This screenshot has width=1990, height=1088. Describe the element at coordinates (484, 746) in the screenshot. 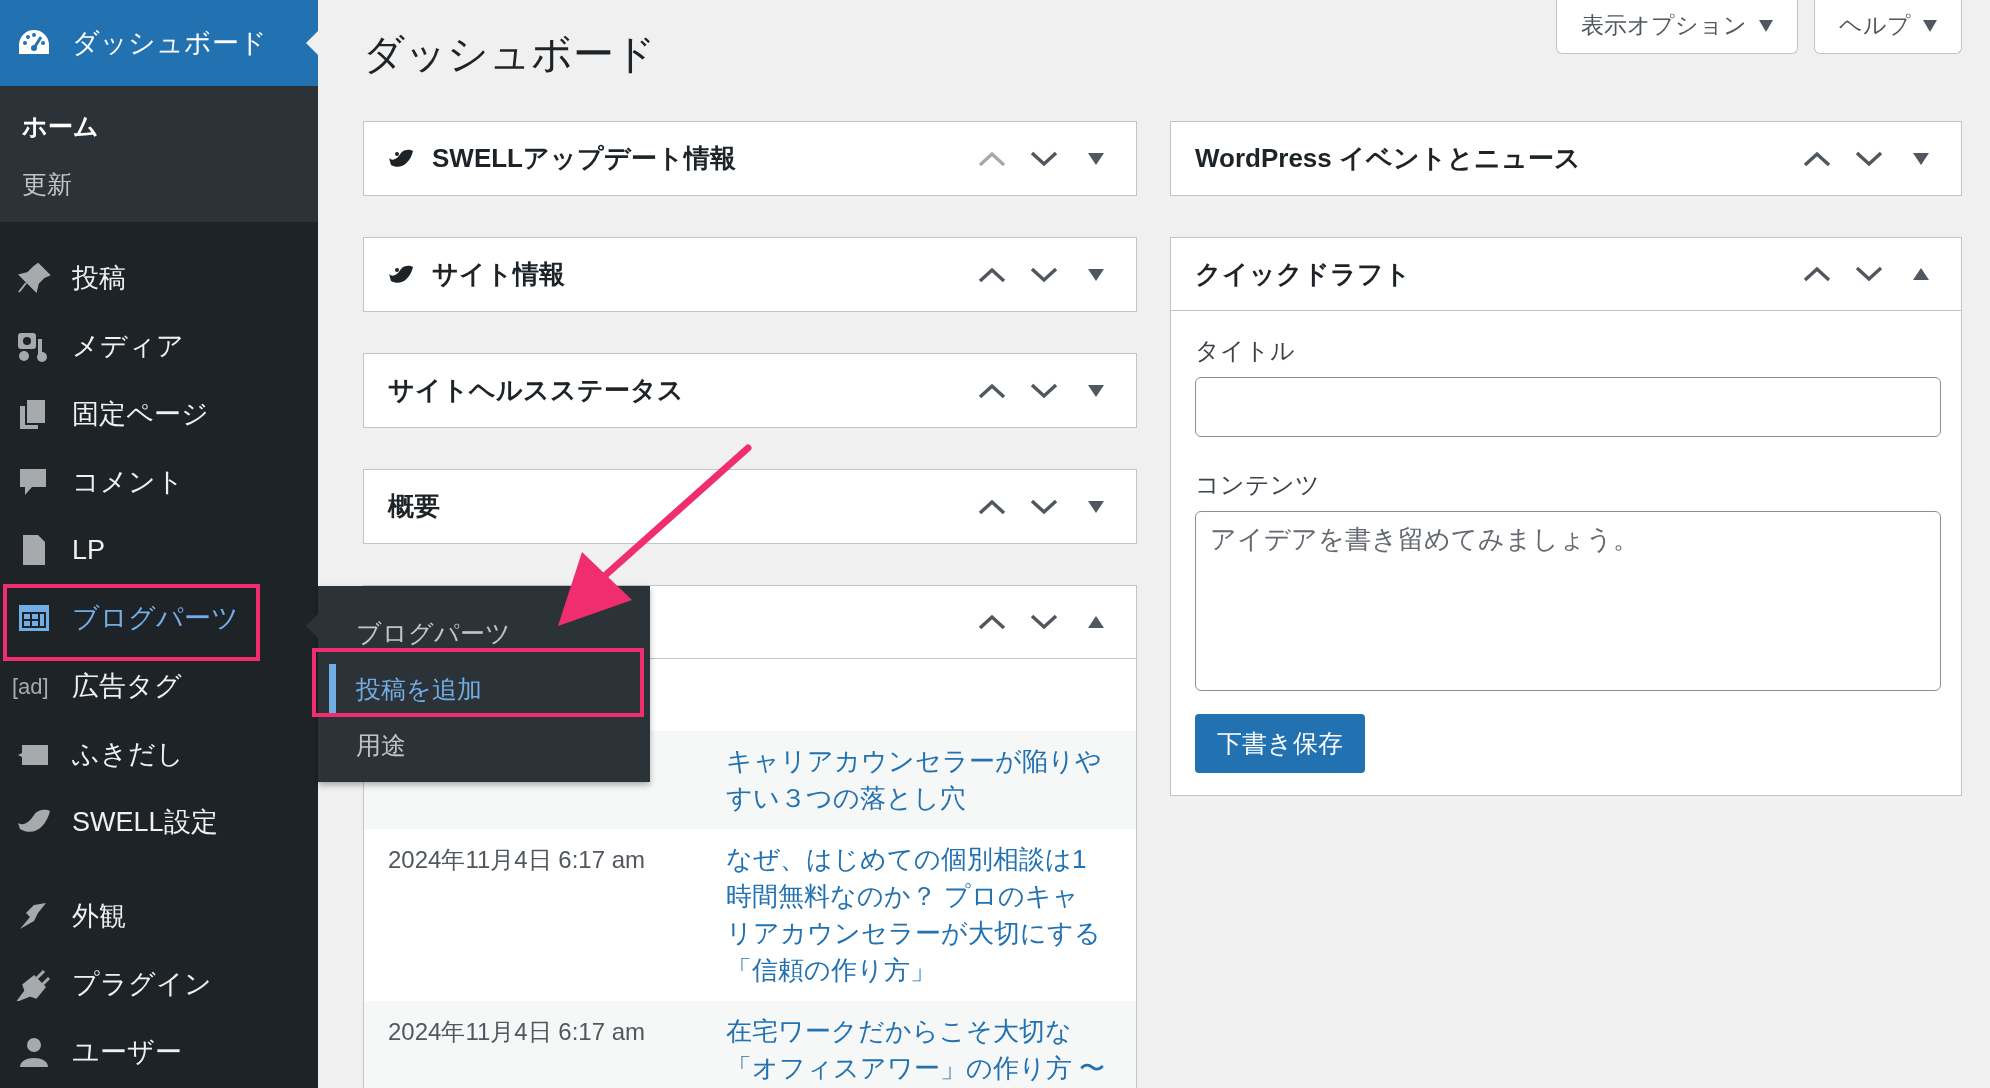

I see `flyout-item: 用途` at that location.